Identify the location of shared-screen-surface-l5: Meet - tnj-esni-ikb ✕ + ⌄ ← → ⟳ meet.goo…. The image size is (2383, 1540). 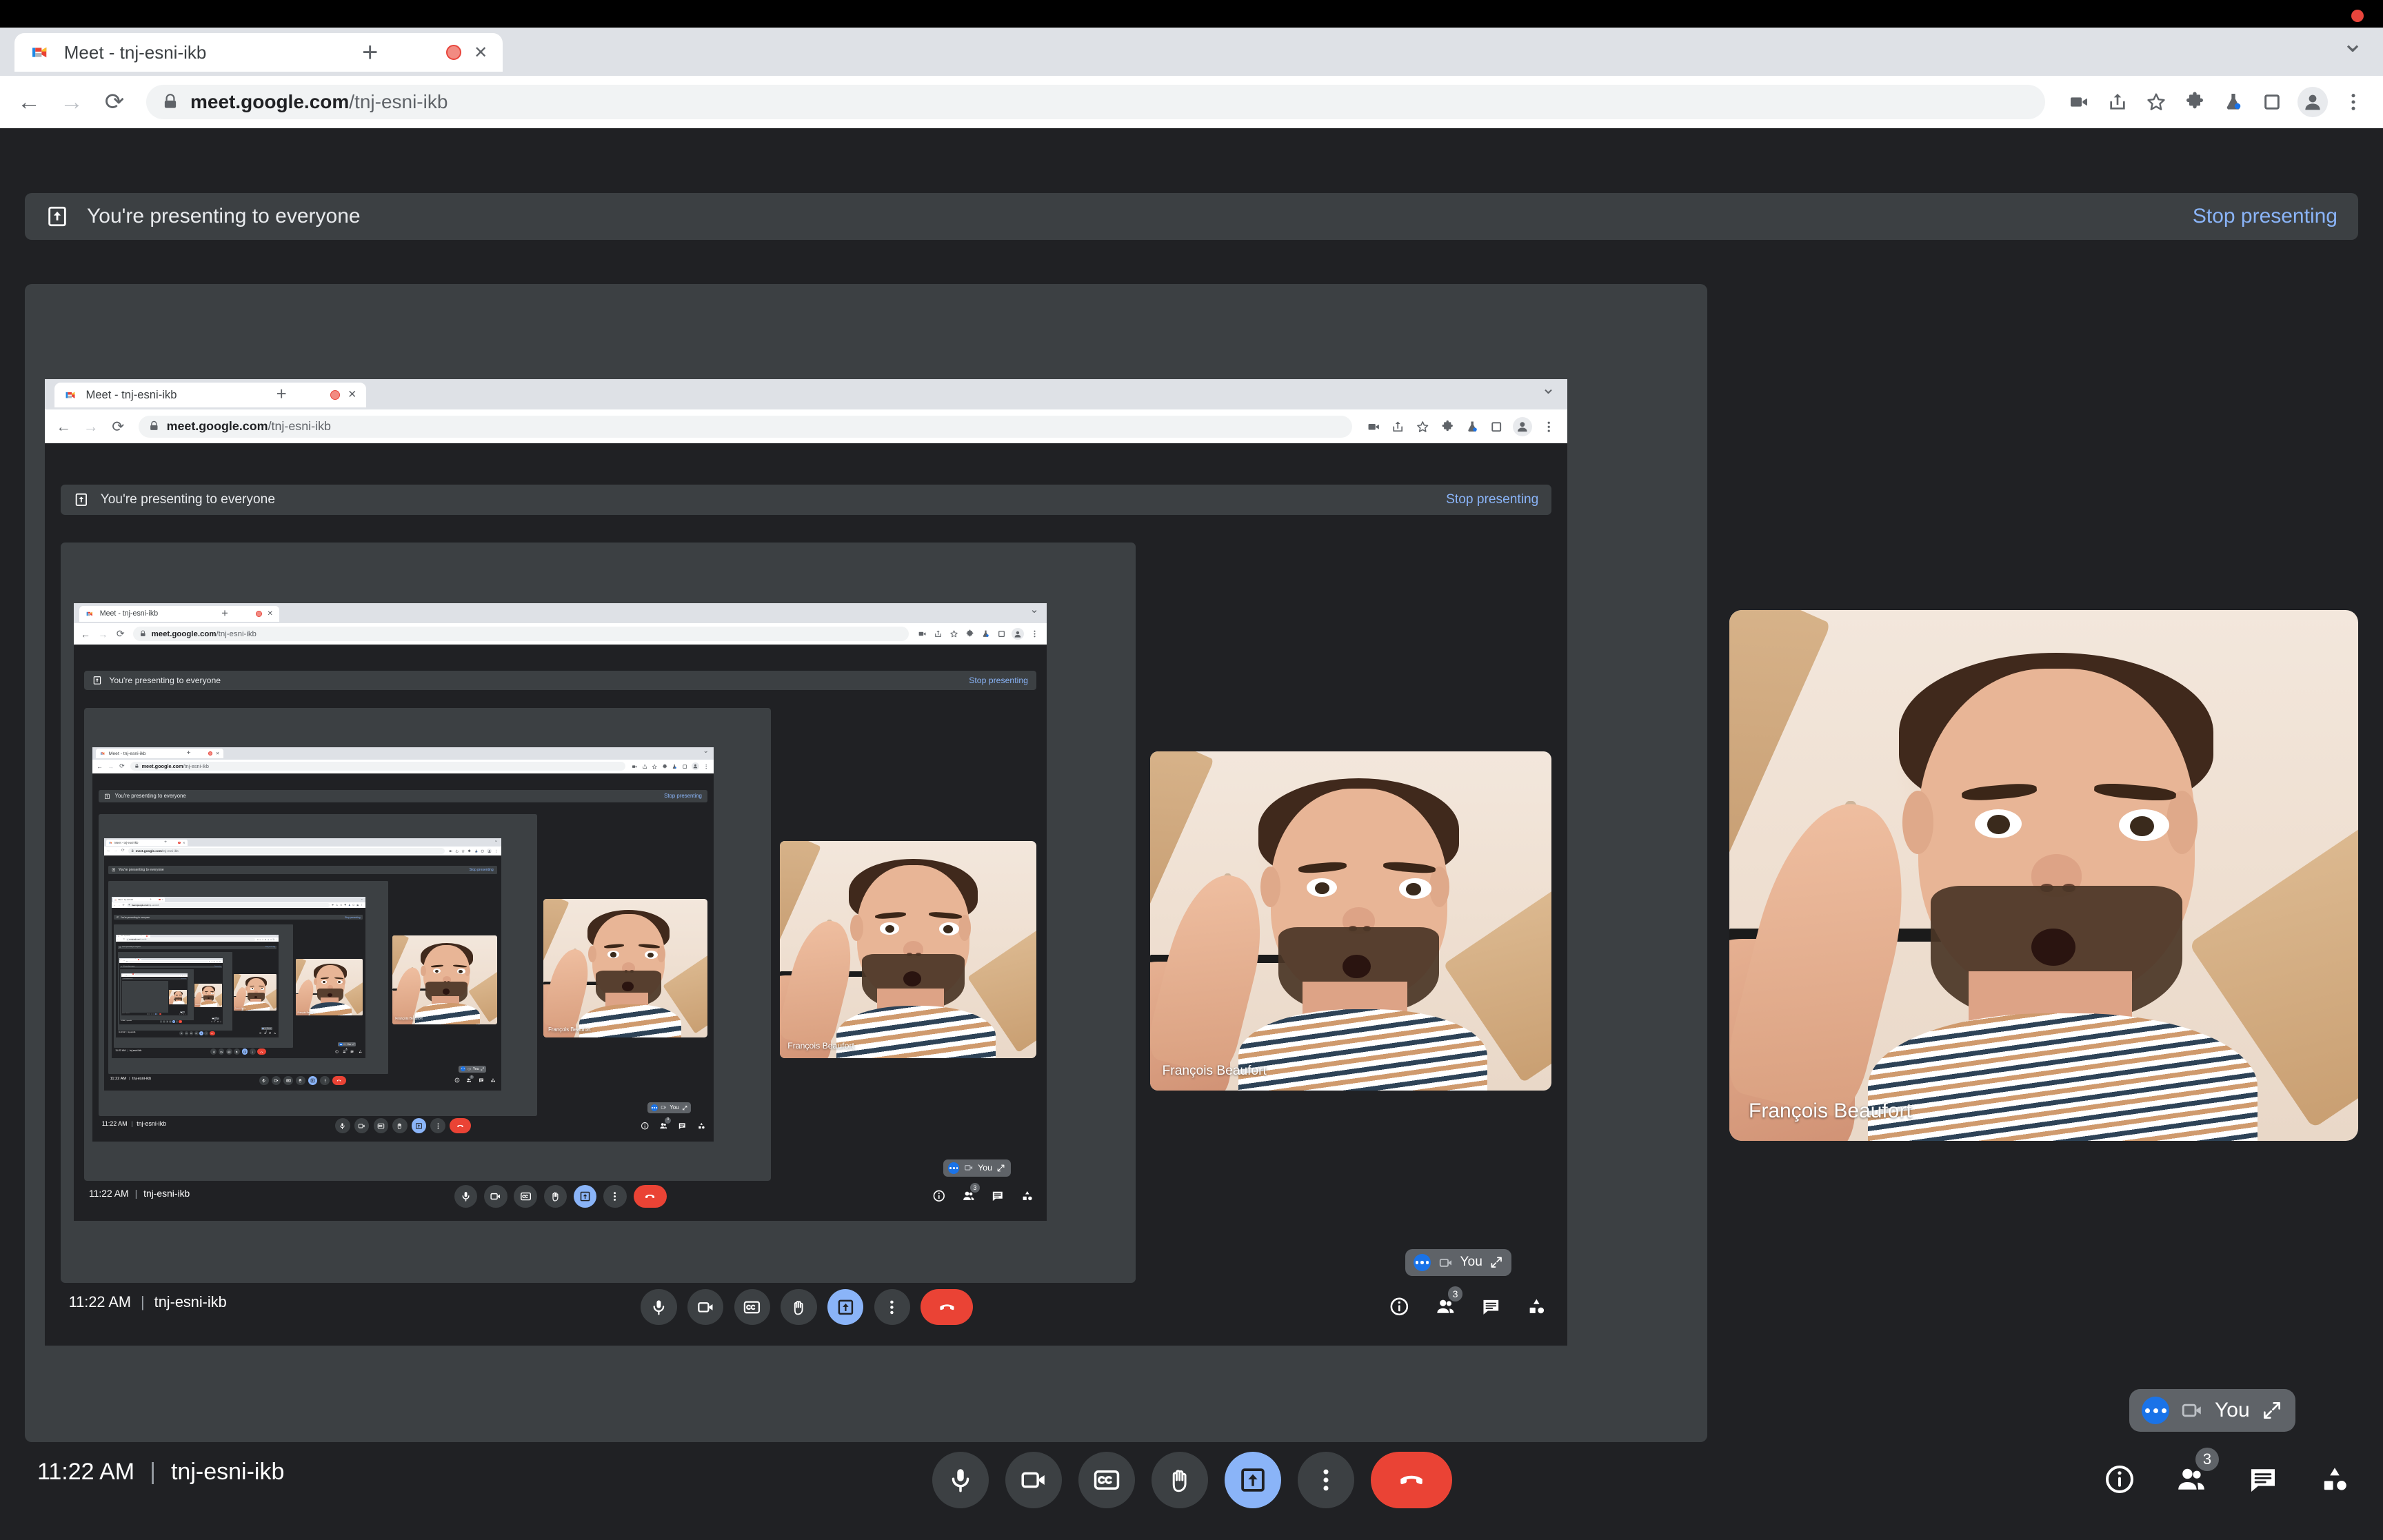
(248, 978).